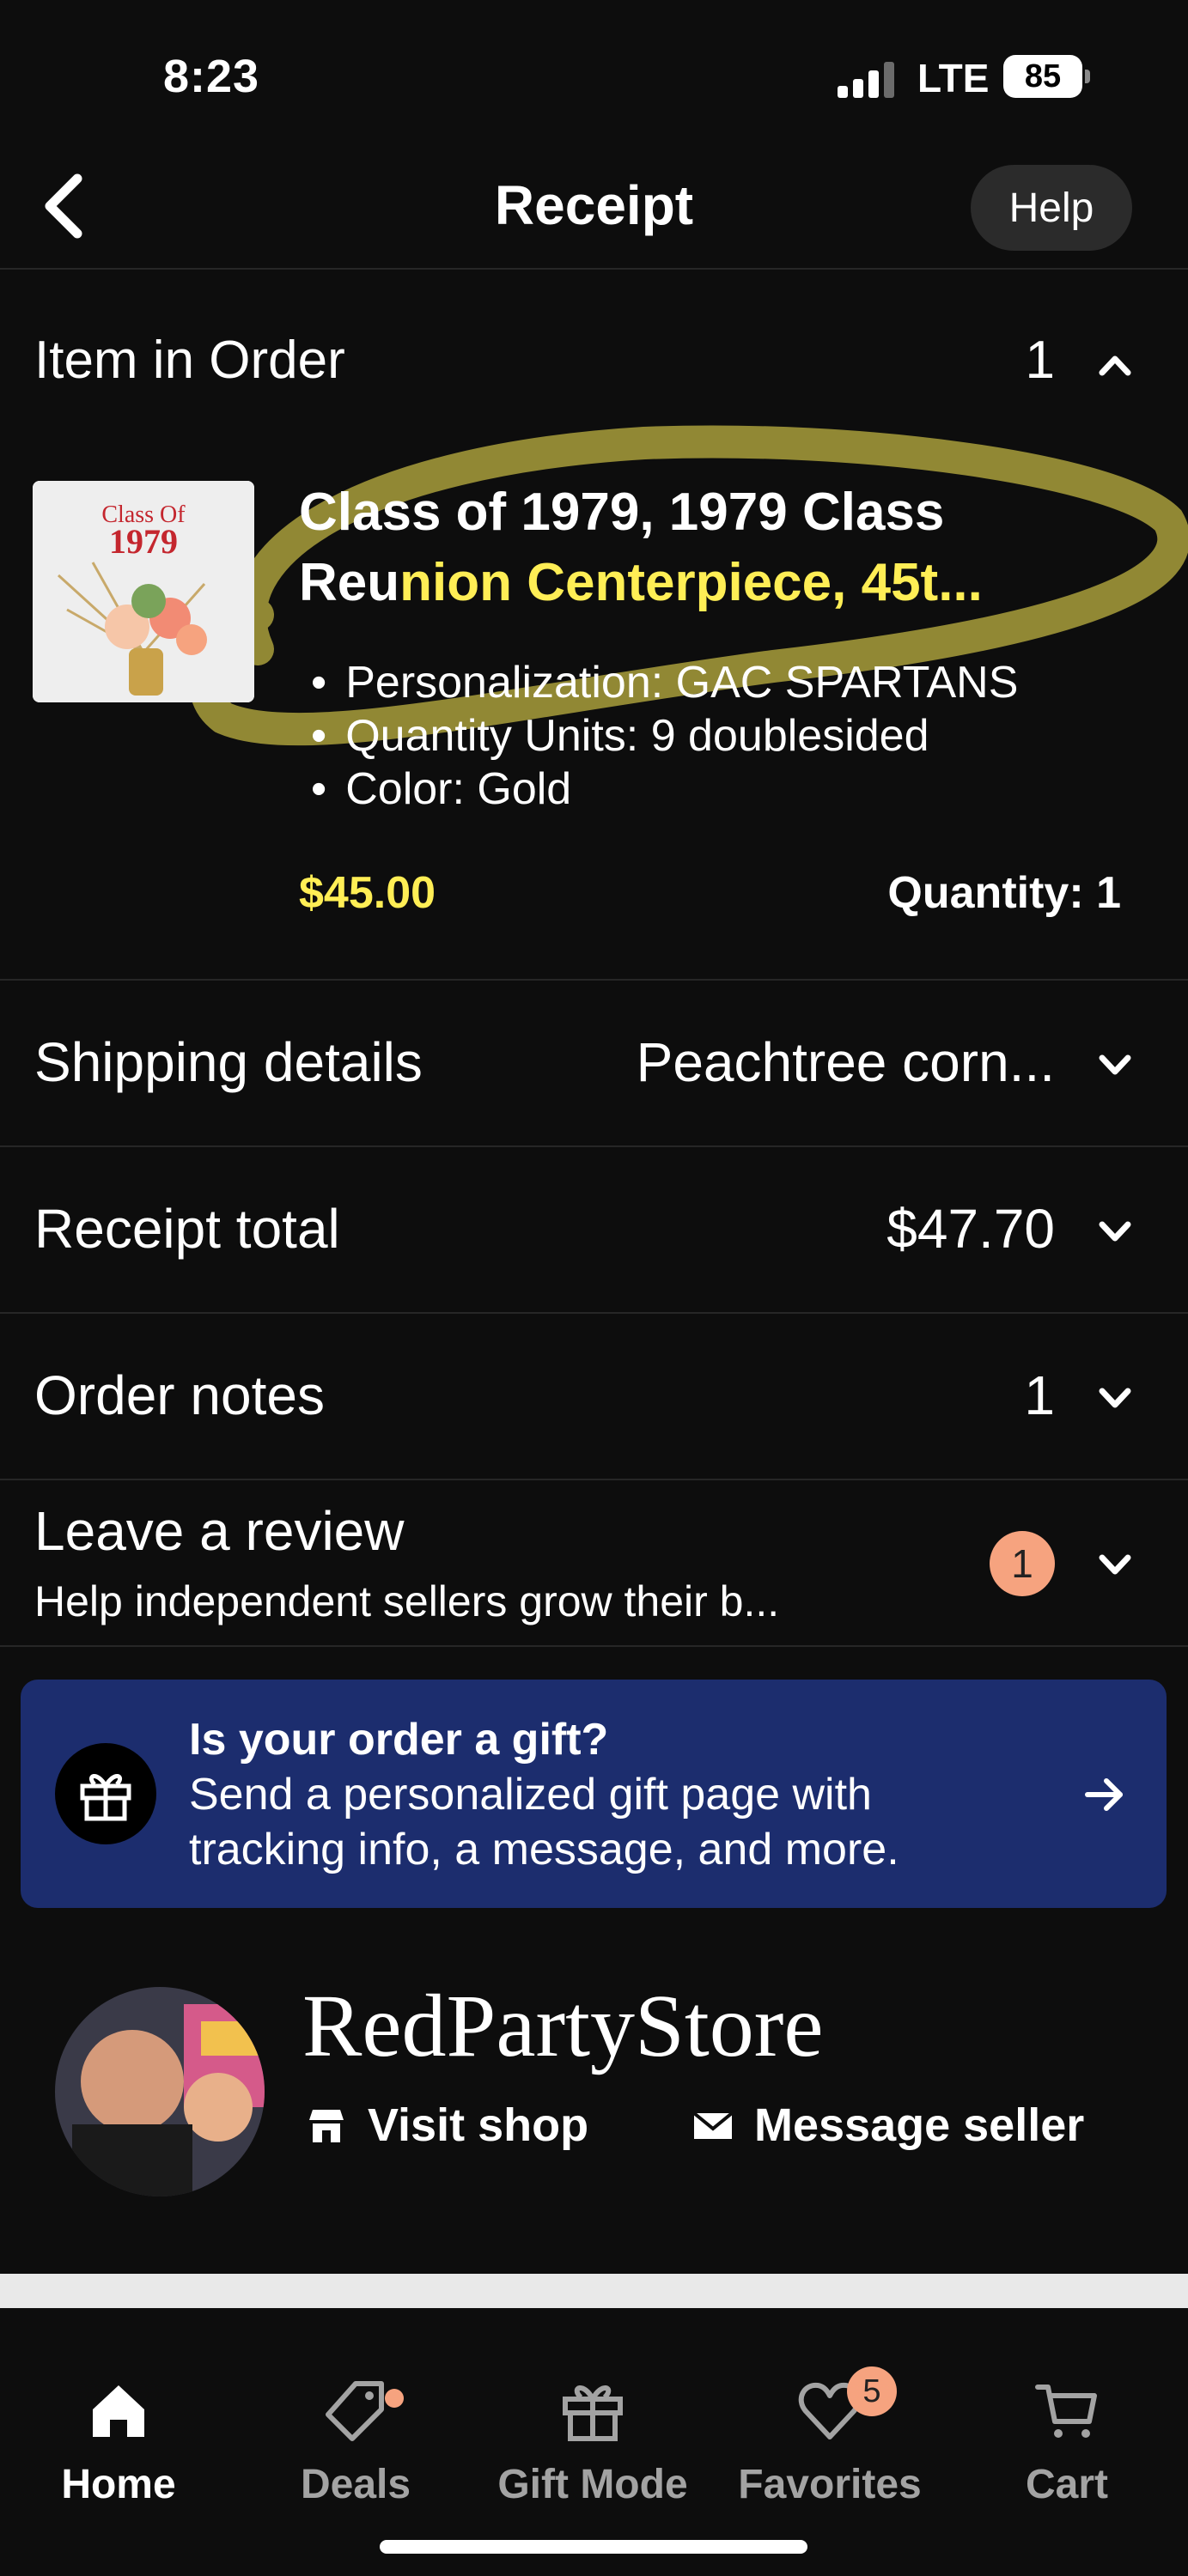 The width and height of the screenshot is (1188, 2576). Describe the element at coordinates (228, 1062) in the screenshot. I see `shipping-label: Shipping details` at that location.